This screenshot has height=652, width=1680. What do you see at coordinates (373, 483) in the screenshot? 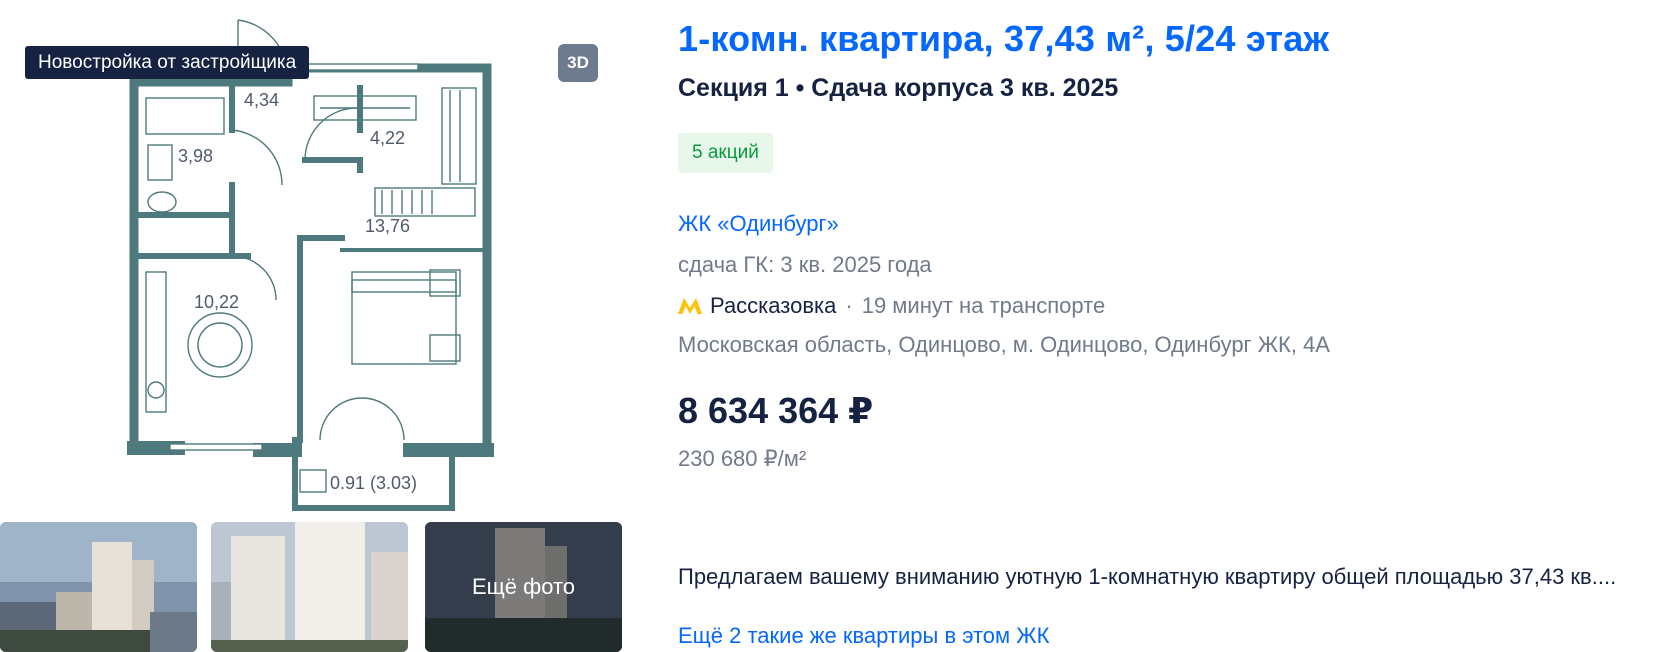
I see `room-area-label: 0.91 (3.03)` at bounding box center [373, 483].